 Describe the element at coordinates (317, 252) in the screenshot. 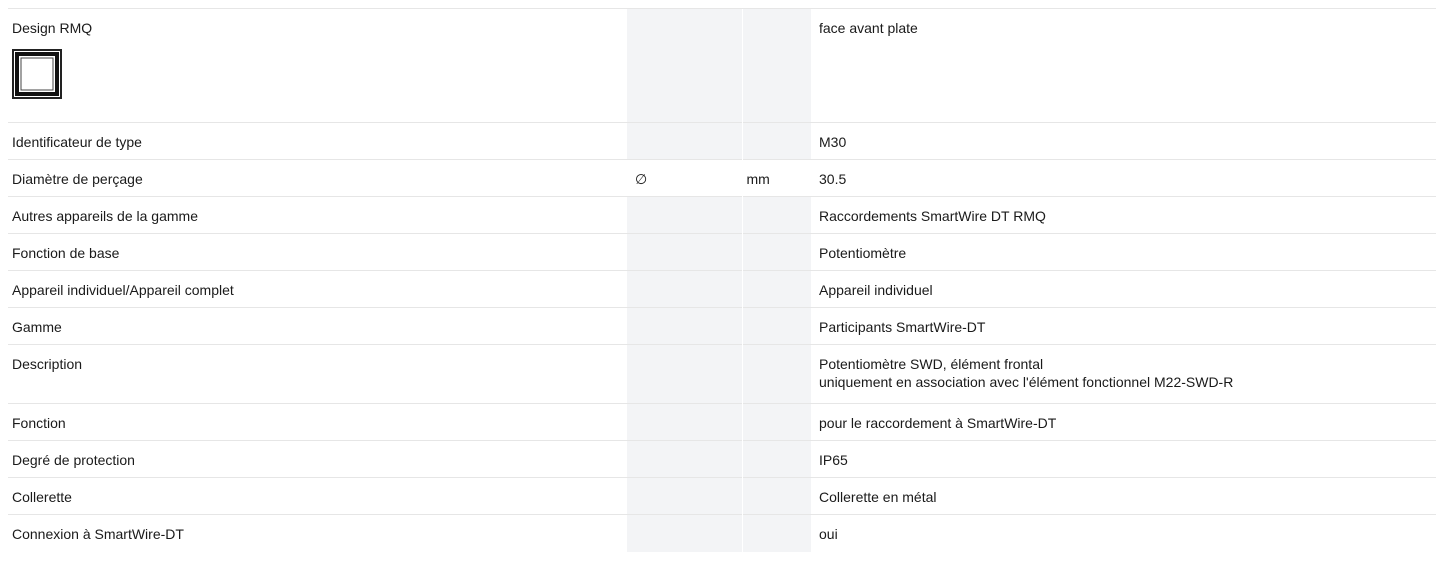

I see `row-label: Fonction de base` at that location.